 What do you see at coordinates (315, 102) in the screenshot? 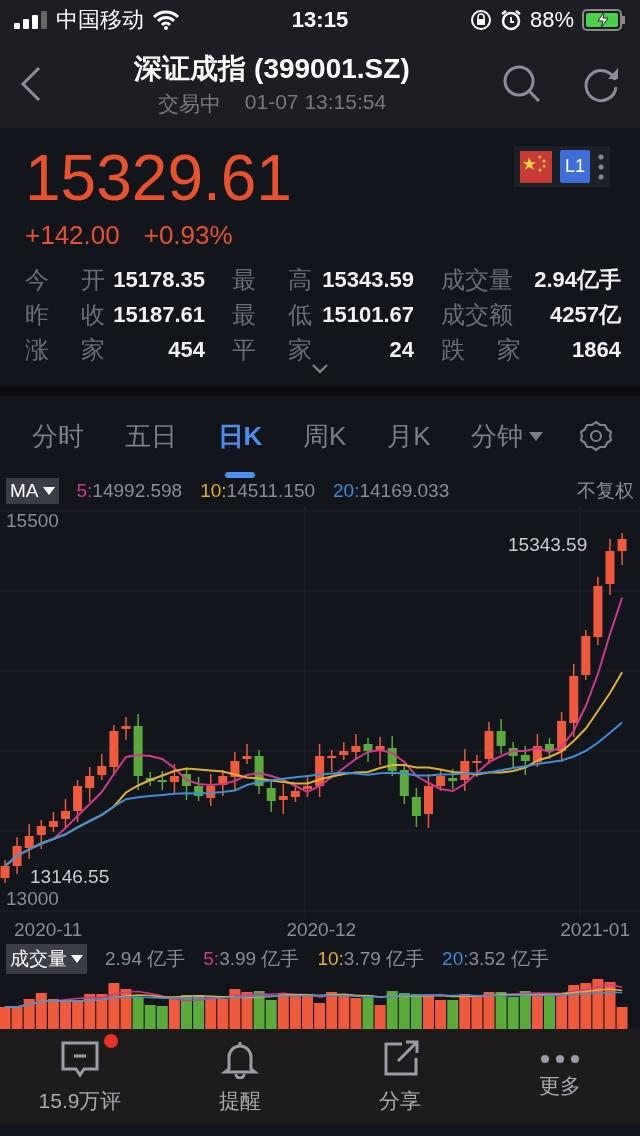
I see `quote-timestamp: 01-07 13:15:54` at bounding box center [315, 102].